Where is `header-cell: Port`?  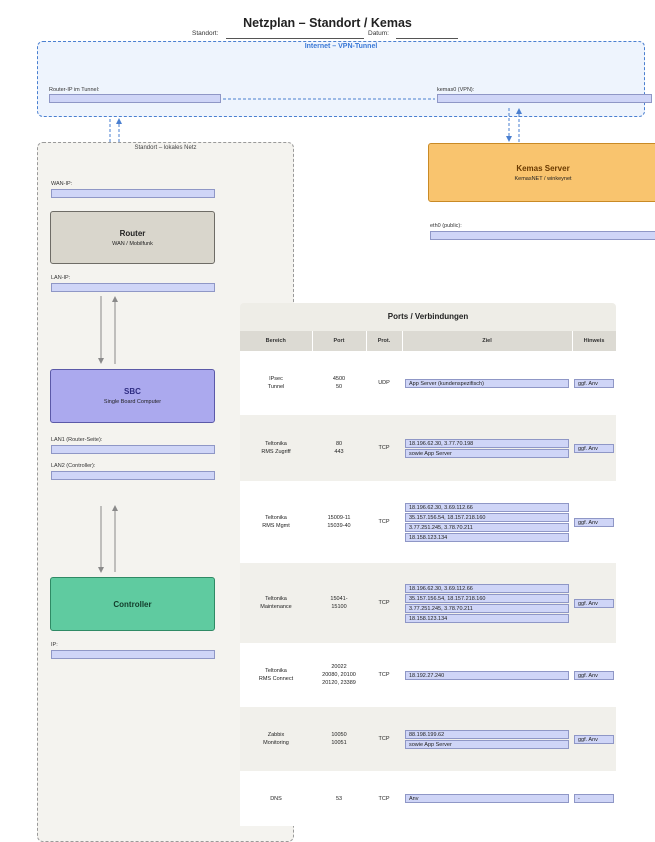
header-cell: Port is located at coordinates (339, 341).